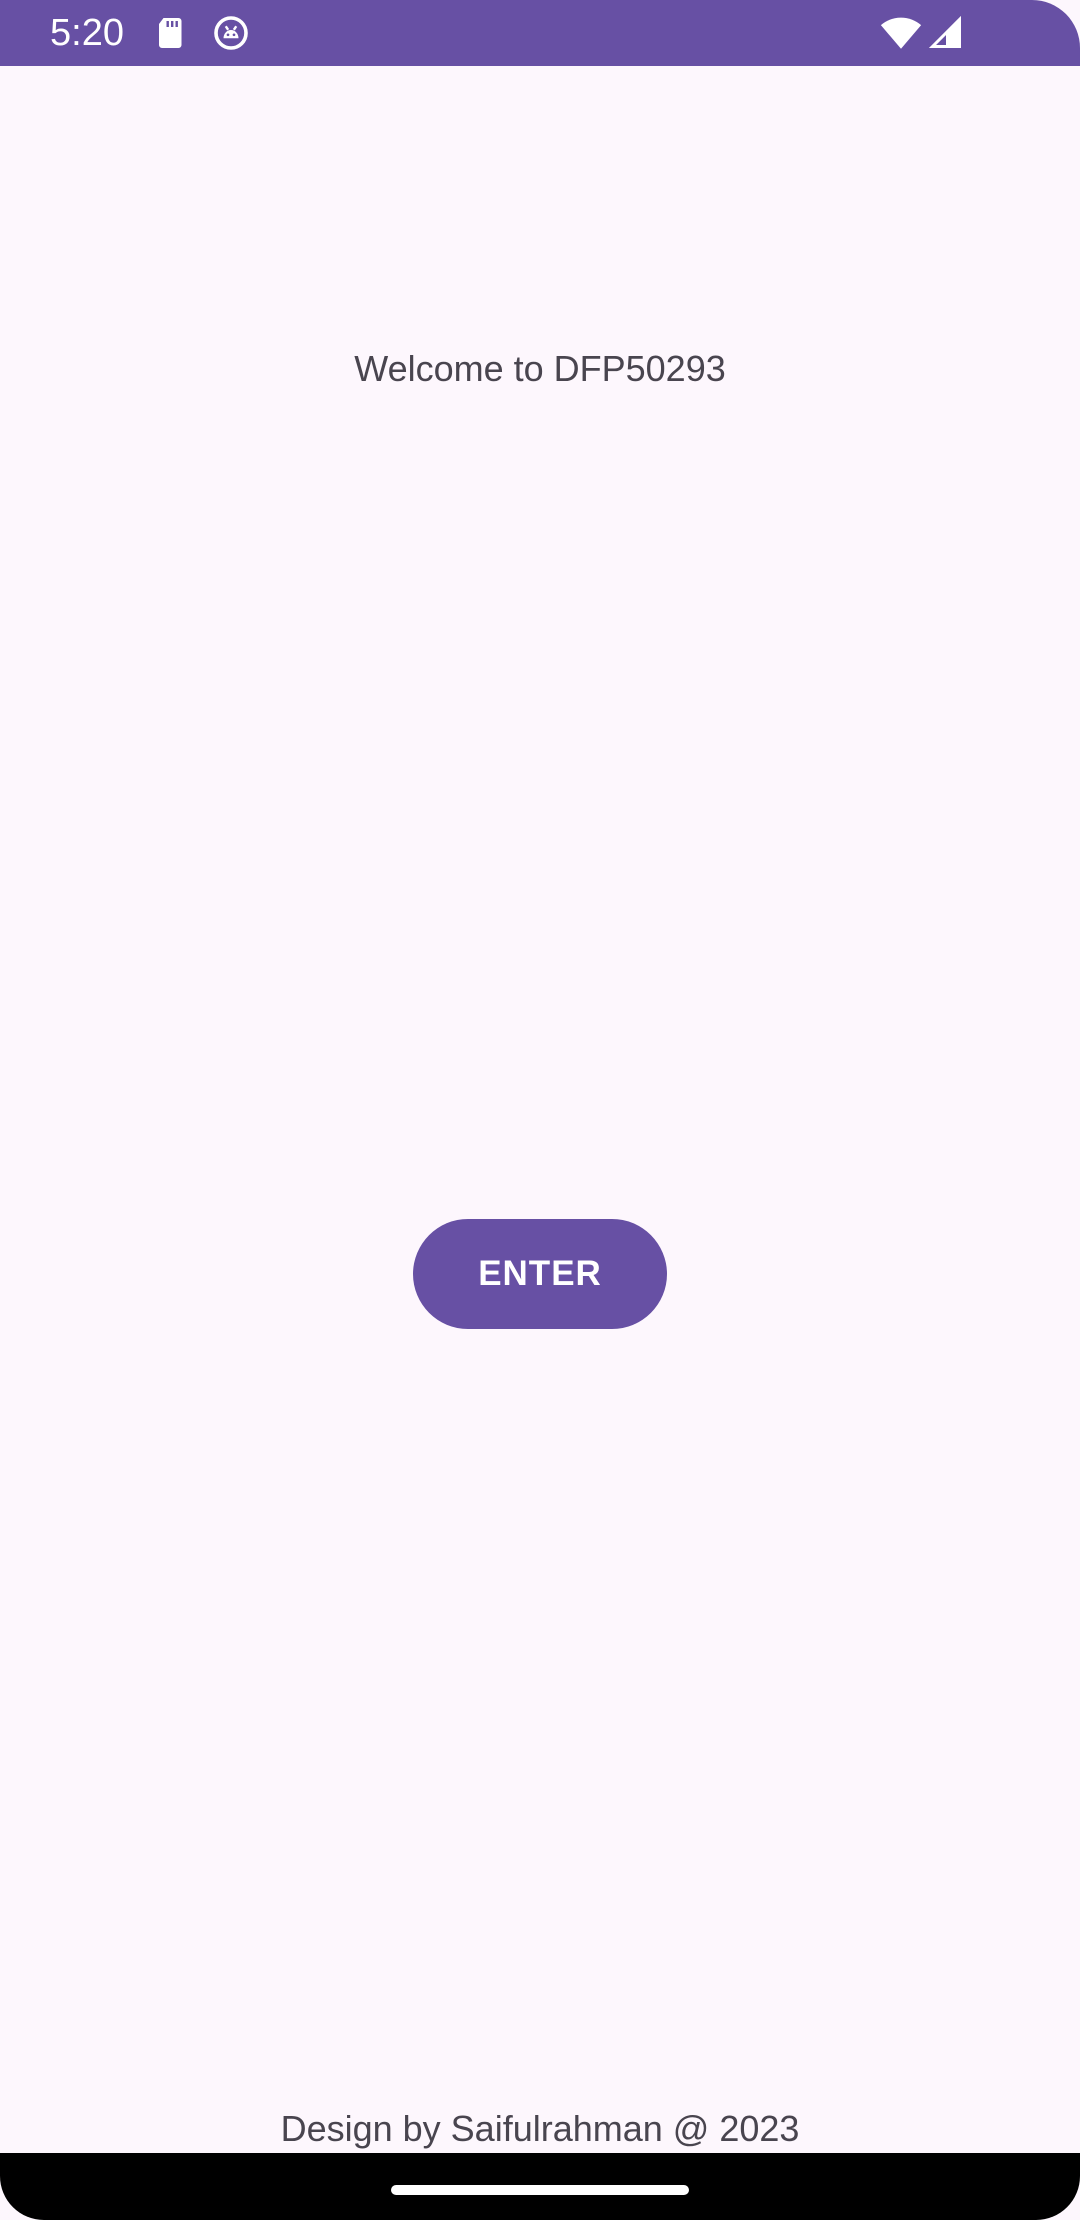  I want to click on home-gesture-handle, so click(540, 2190).